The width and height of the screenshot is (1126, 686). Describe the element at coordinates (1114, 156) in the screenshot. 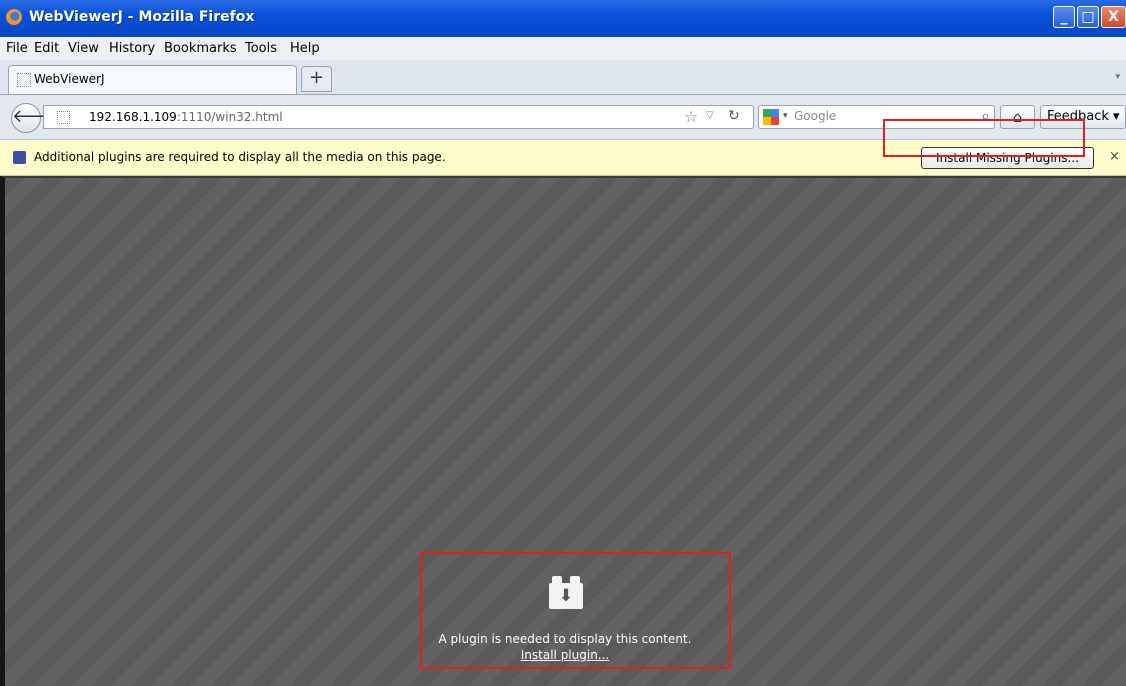

I see `close-notification-icon: ×` at that location.